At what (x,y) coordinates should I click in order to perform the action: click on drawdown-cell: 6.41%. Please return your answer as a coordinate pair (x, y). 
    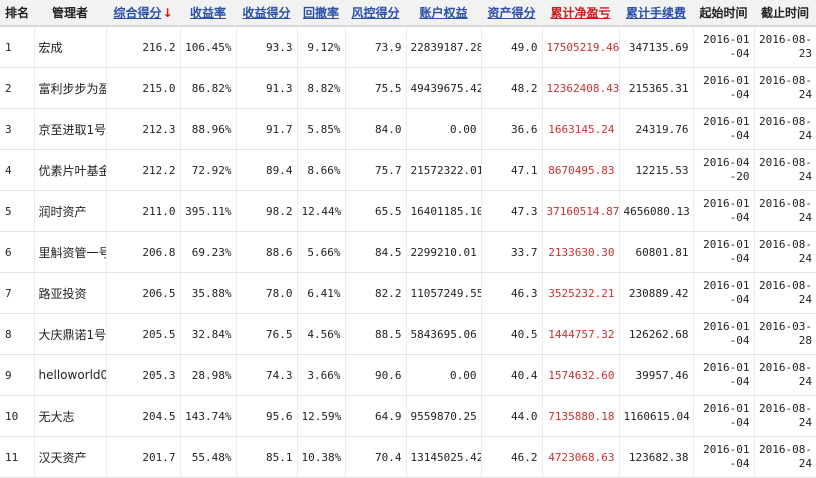
    Looking at the image, I should click on (320, 293).